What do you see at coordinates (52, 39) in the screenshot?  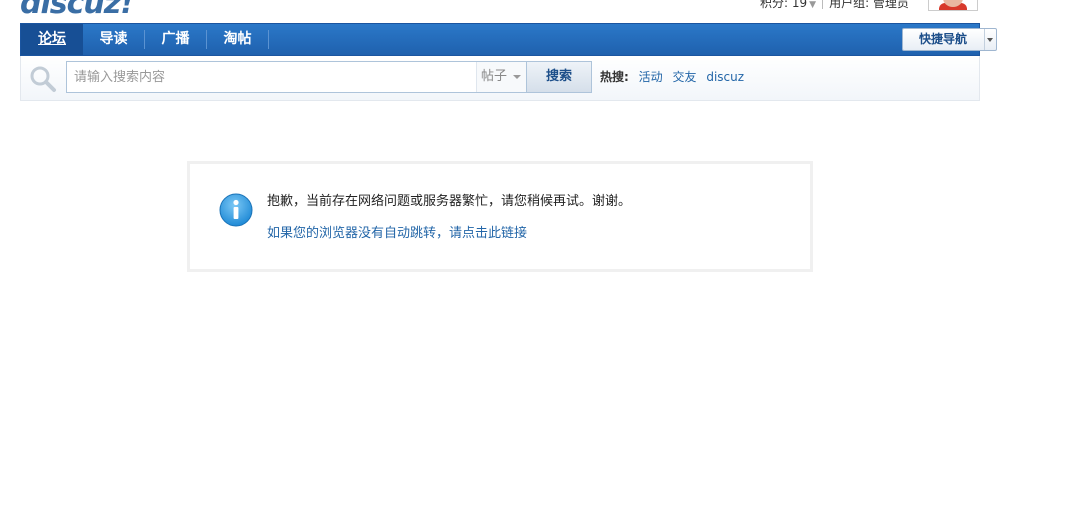 I see `nav-item-forum: 论坛` at bounding box center [52, 39].